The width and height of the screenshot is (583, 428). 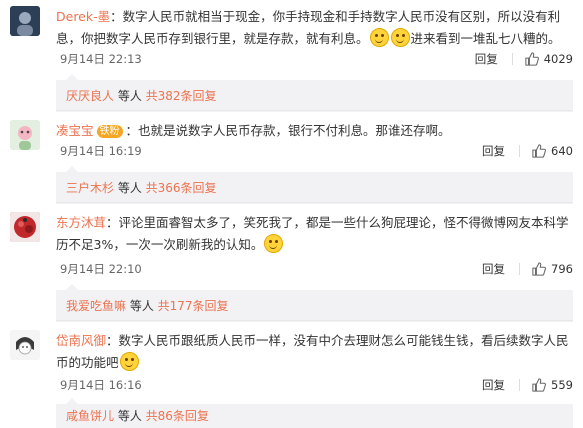 I want to click on comment-meta: 9月14日 22:13 回复 4029, so click(x=316, y=59).